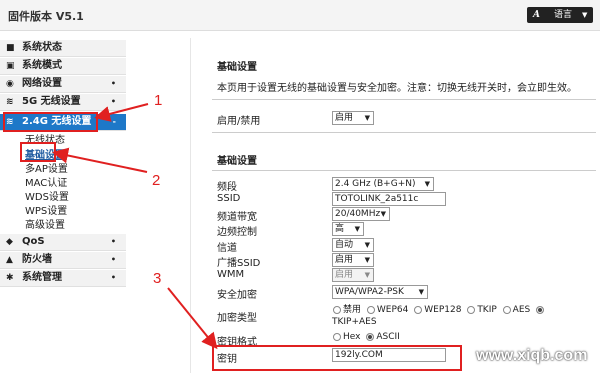 This screenshot has height=378, width=600. I want to click on annotation-number-3: 3, so click(157, 278).